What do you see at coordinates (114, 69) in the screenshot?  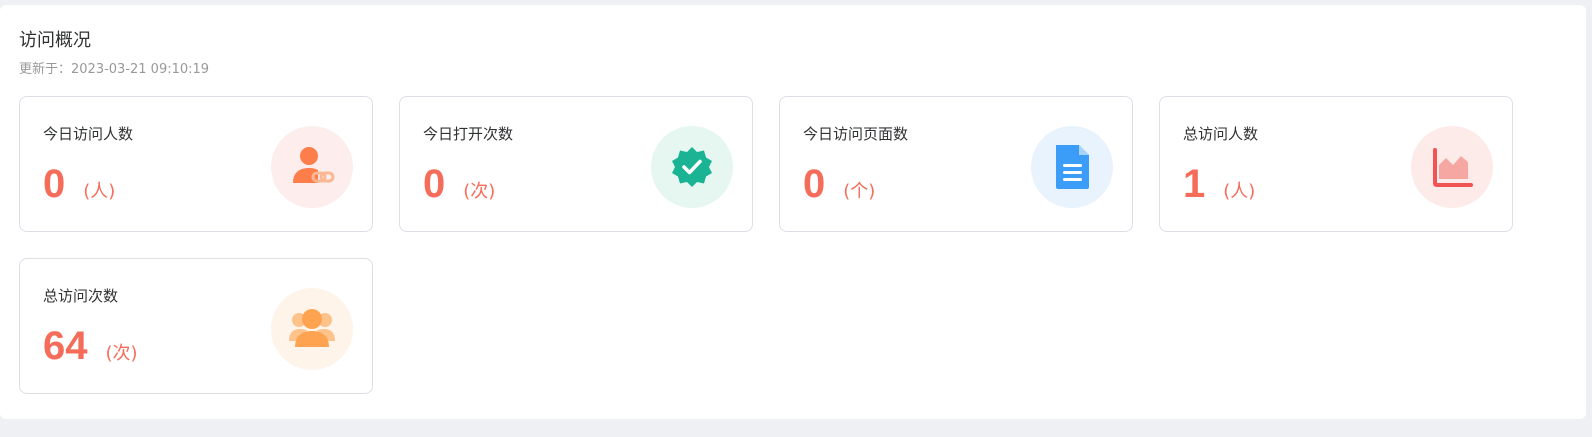 I see `updated-timestamp: 更新于：2023-03-21 09:10:19` at bounding box center [114, 69].